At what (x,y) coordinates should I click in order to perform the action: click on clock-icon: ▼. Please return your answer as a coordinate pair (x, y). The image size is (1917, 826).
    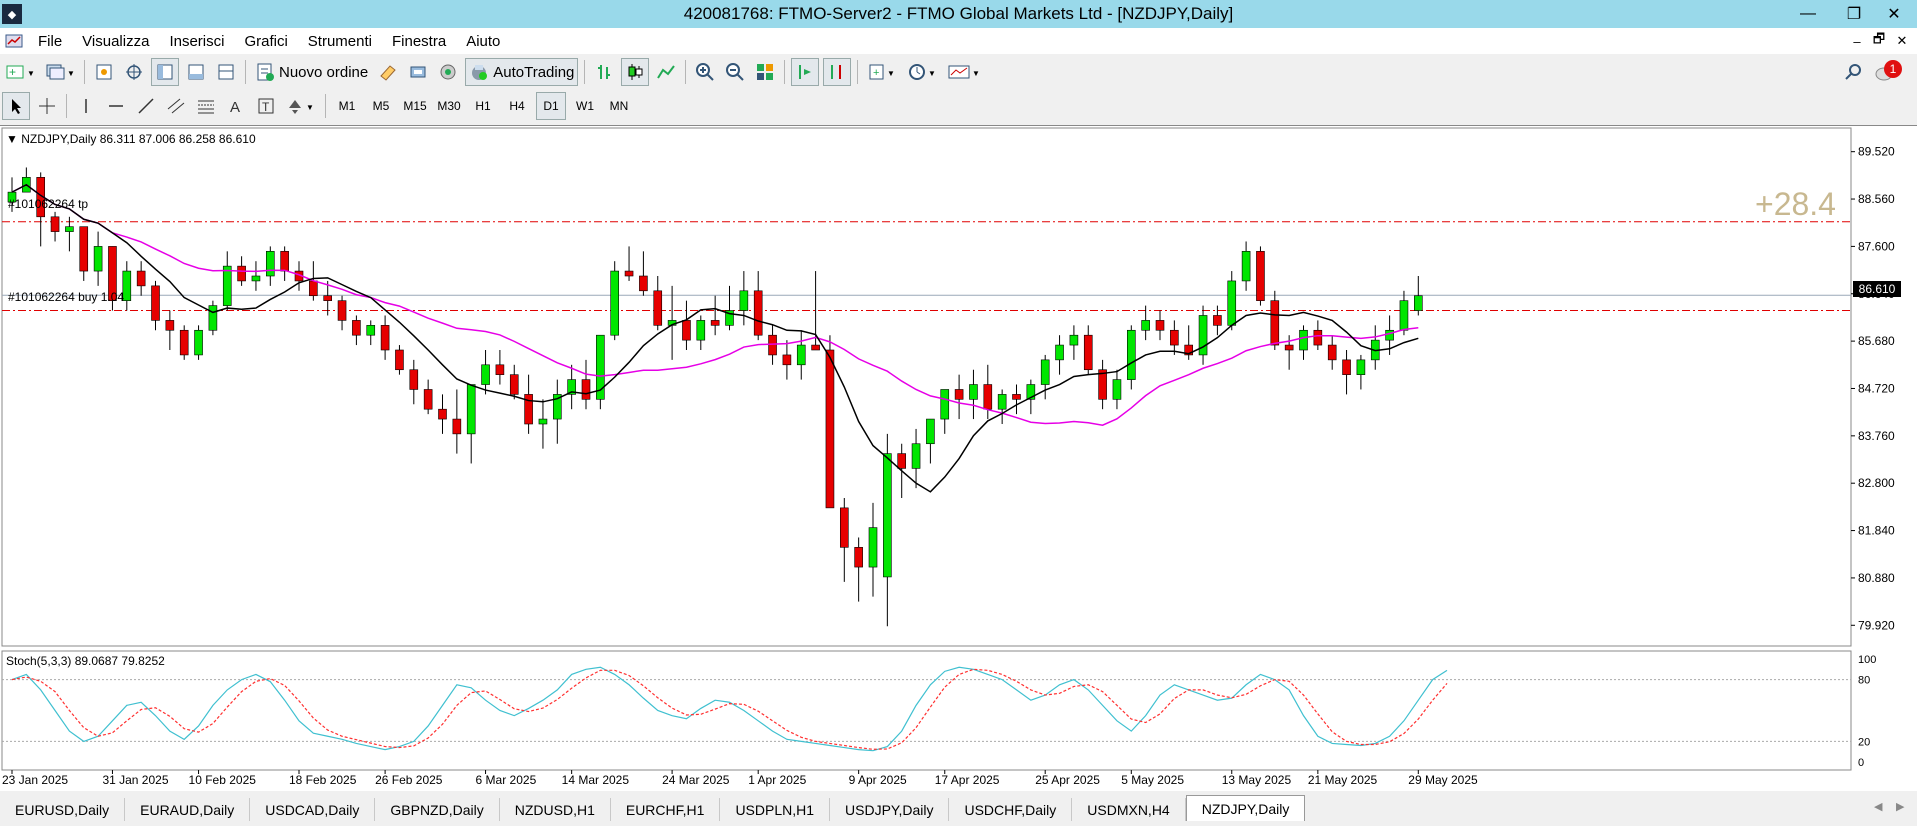
    Looking at the image, I should click on (922, 72).